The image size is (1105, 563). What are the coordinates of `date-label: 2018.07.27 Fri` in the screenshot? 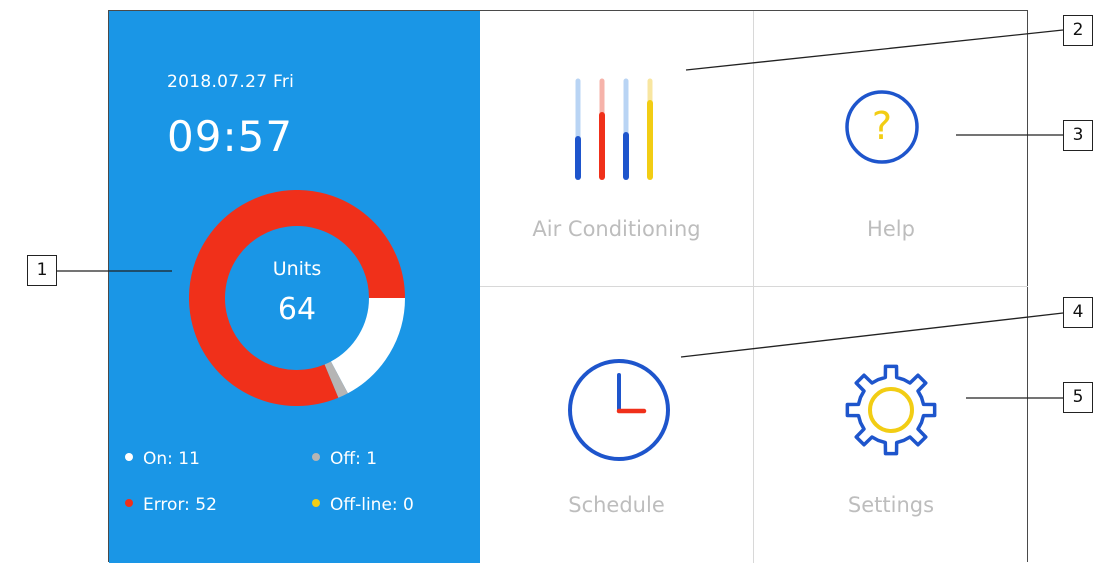 It's located at (231, 82).